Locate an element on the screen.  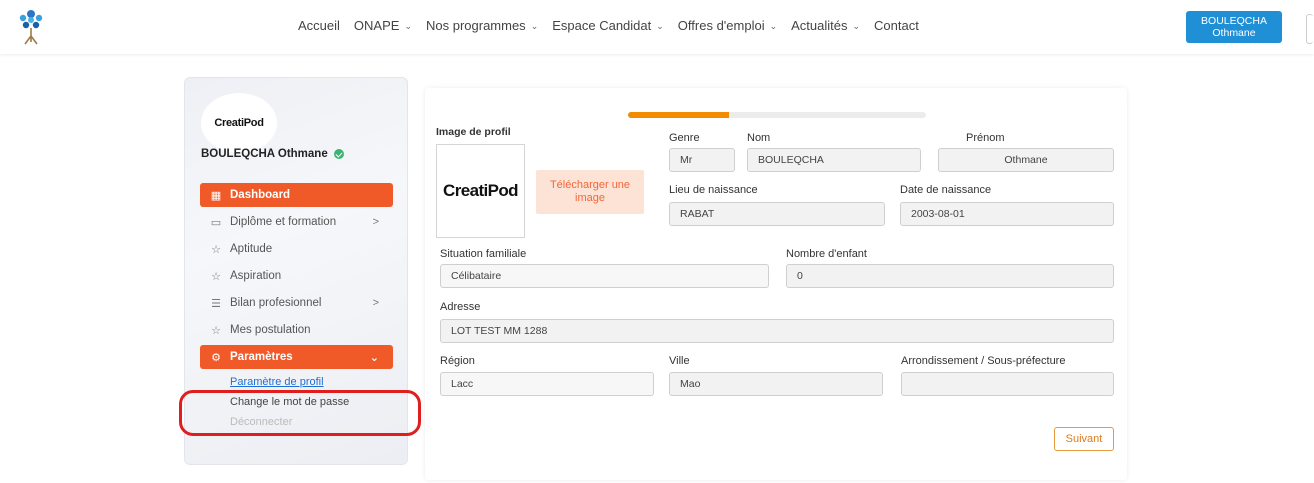
submenu-change-password: Change le mot de passe is located at coordinates (296, 402).